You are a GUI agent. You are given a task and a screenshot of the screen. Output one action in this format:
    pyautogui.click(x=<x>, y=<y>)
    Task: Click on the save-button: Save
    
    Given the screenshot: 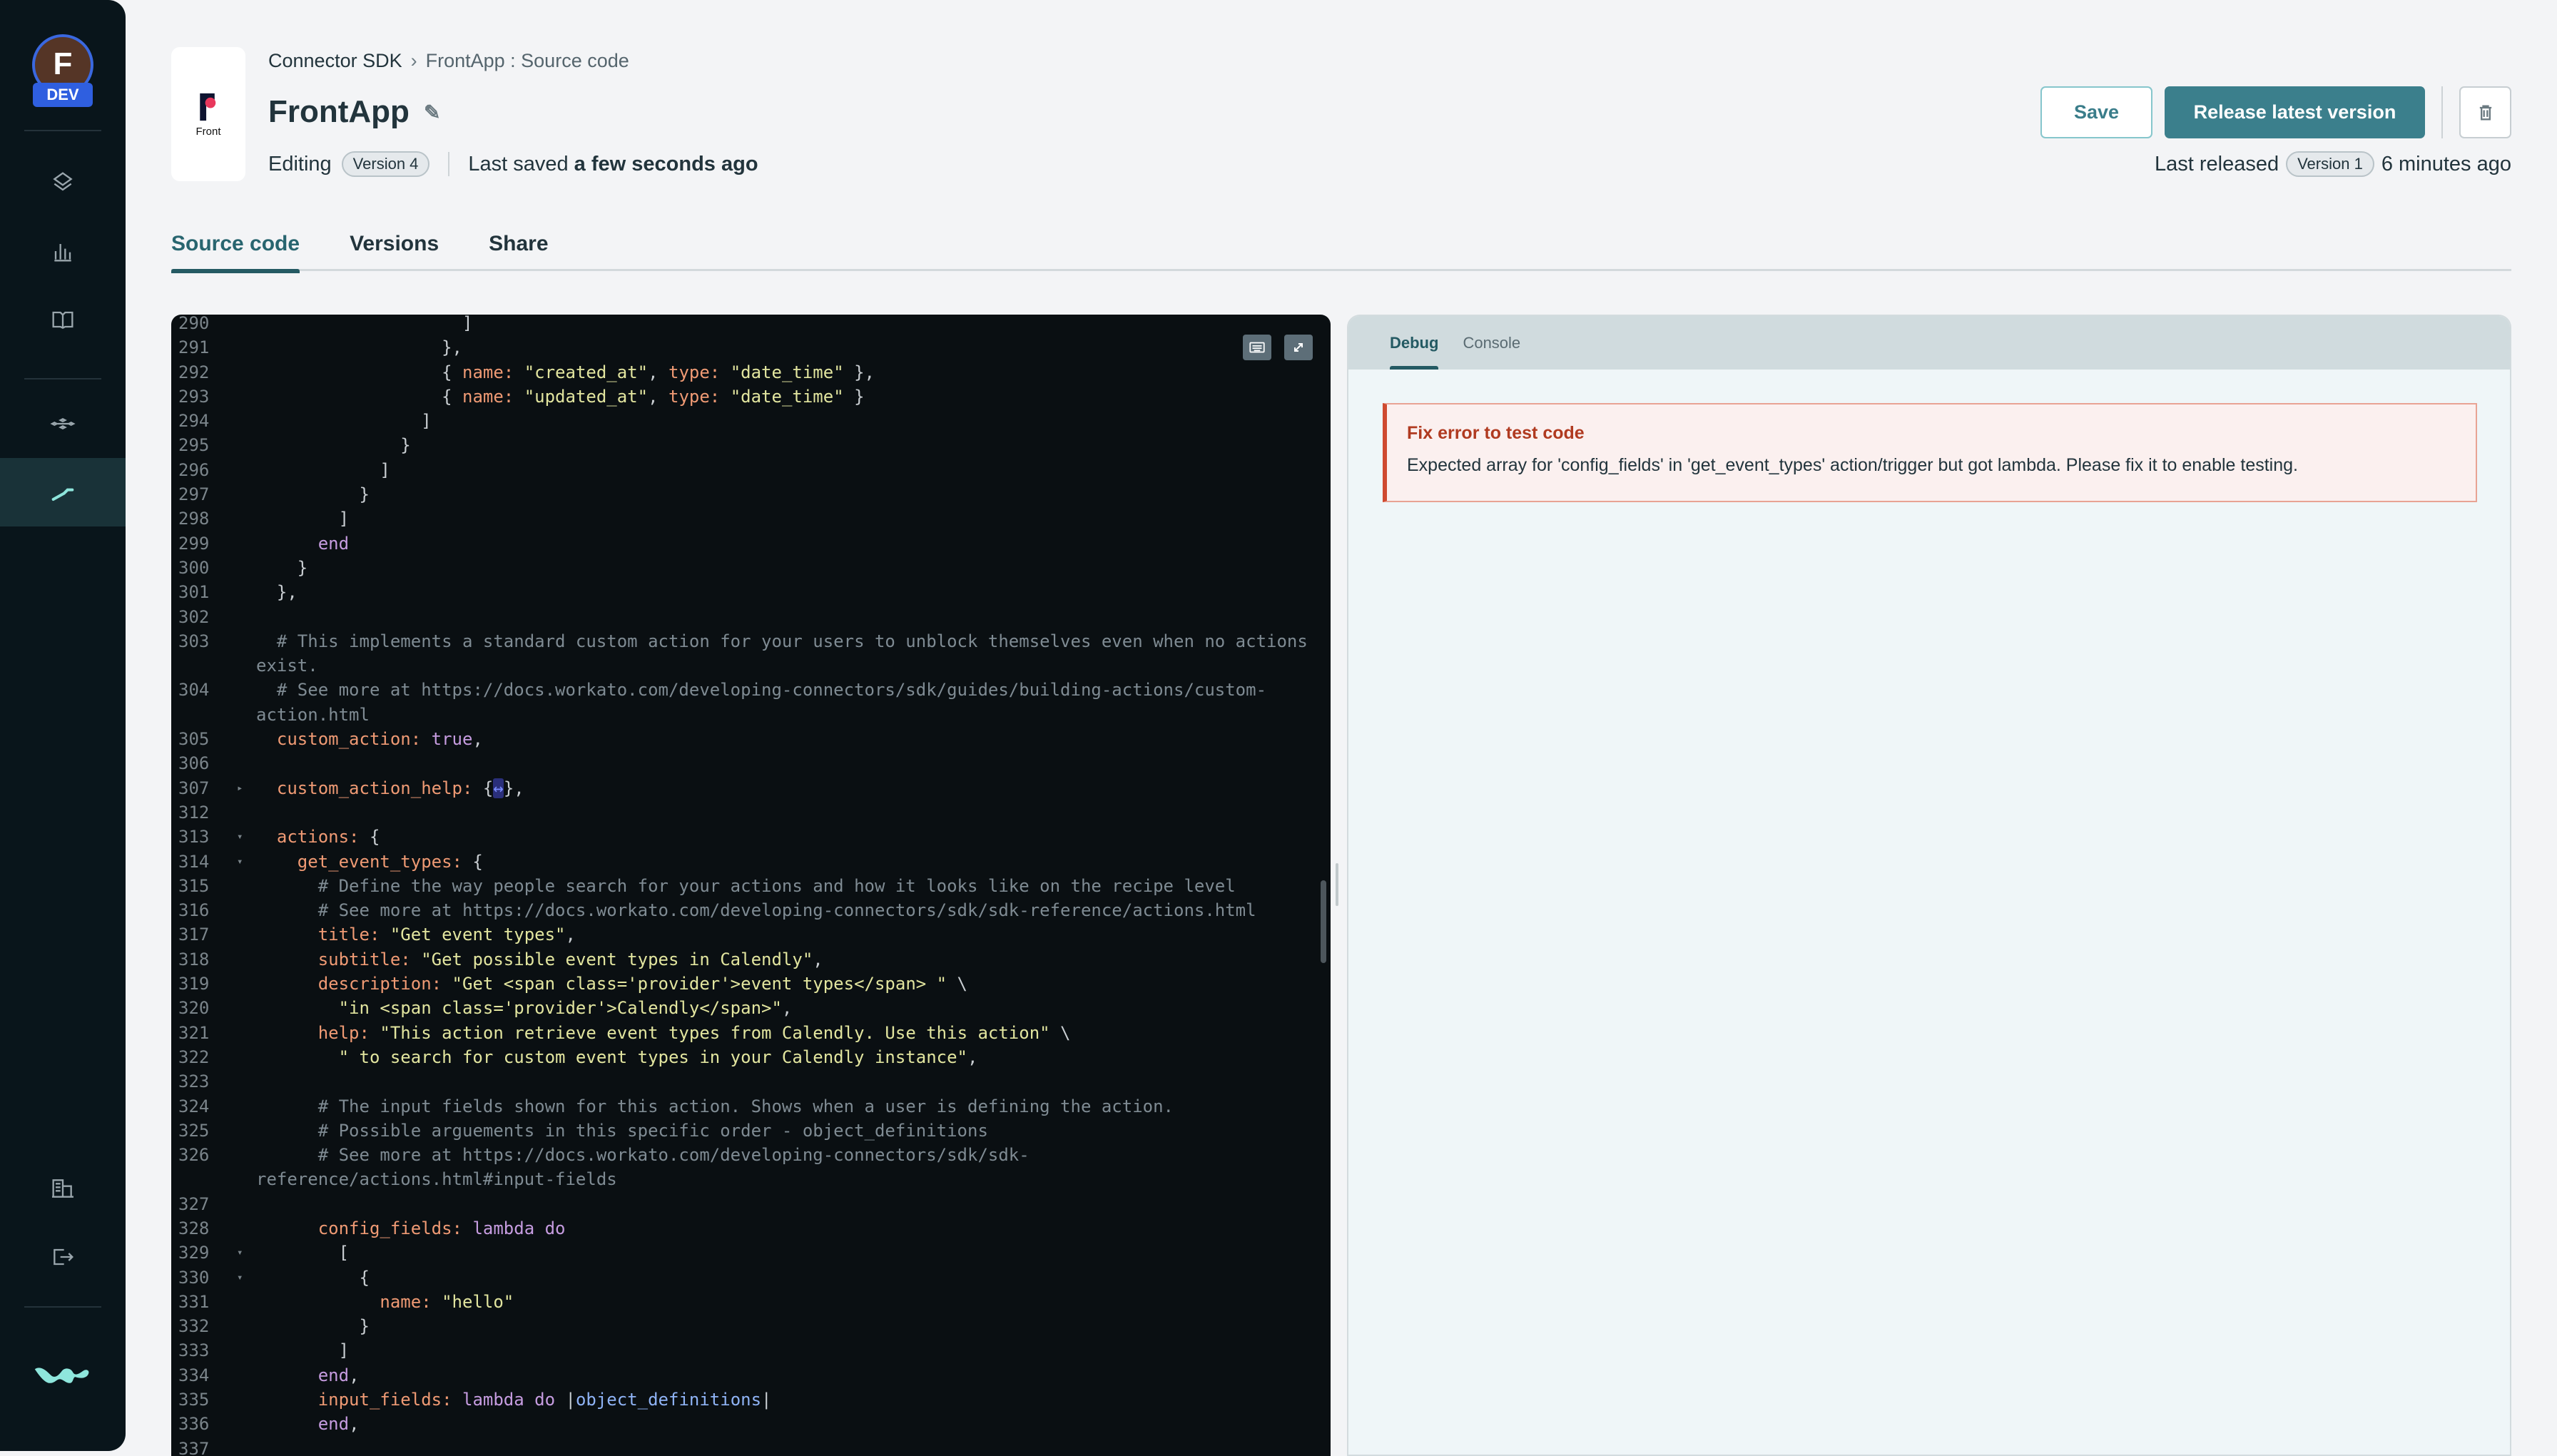 What is the action you would take?
    pyautogui.click(x=2096, y=112)
    